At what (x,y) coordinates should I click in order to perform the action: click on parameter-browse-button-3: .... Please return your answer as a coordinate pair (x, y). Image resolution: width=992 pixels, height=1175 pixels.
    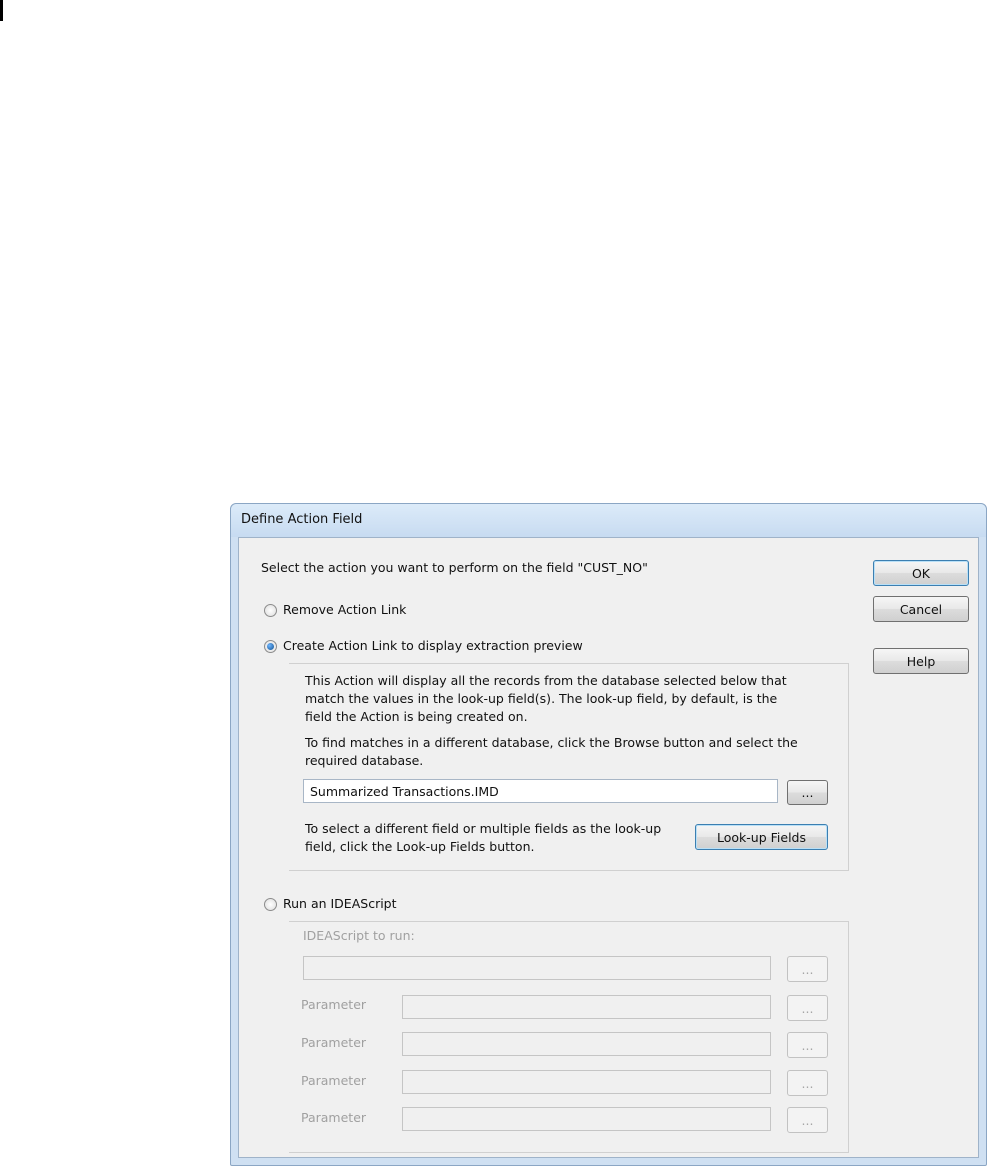
    Looking at the image, I should click on (807, 1083).